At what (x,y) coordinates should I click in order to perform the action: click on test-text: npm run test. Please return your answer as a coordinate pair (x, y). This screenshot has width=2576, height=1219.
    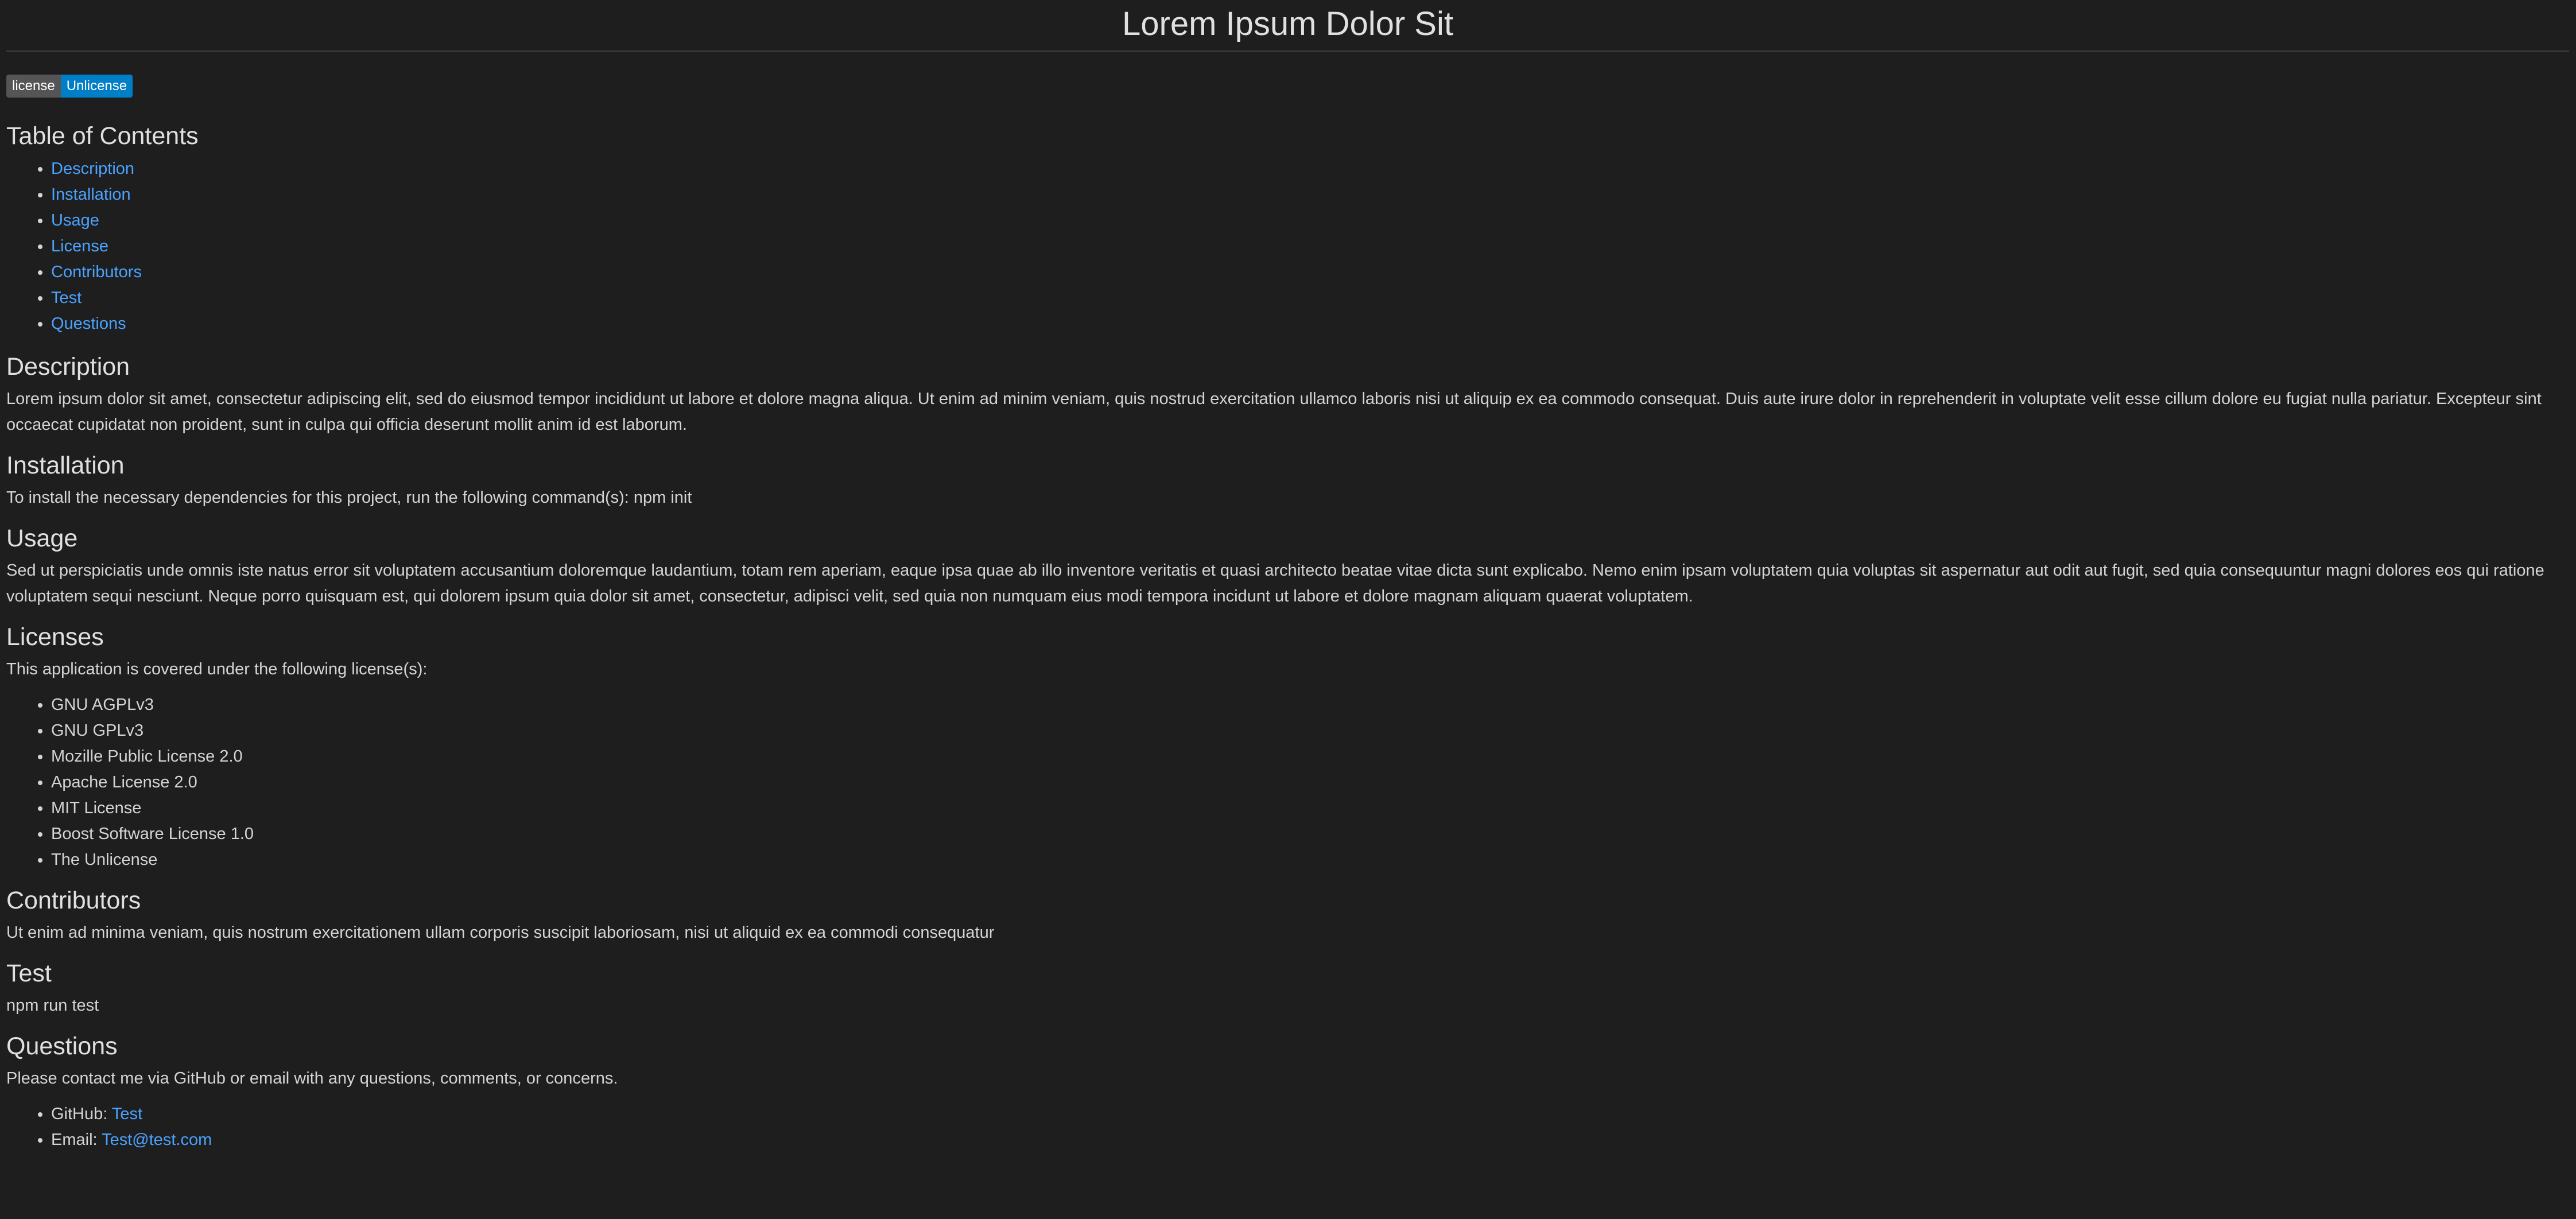
    Looking at the image, I should click on (52, 1006).